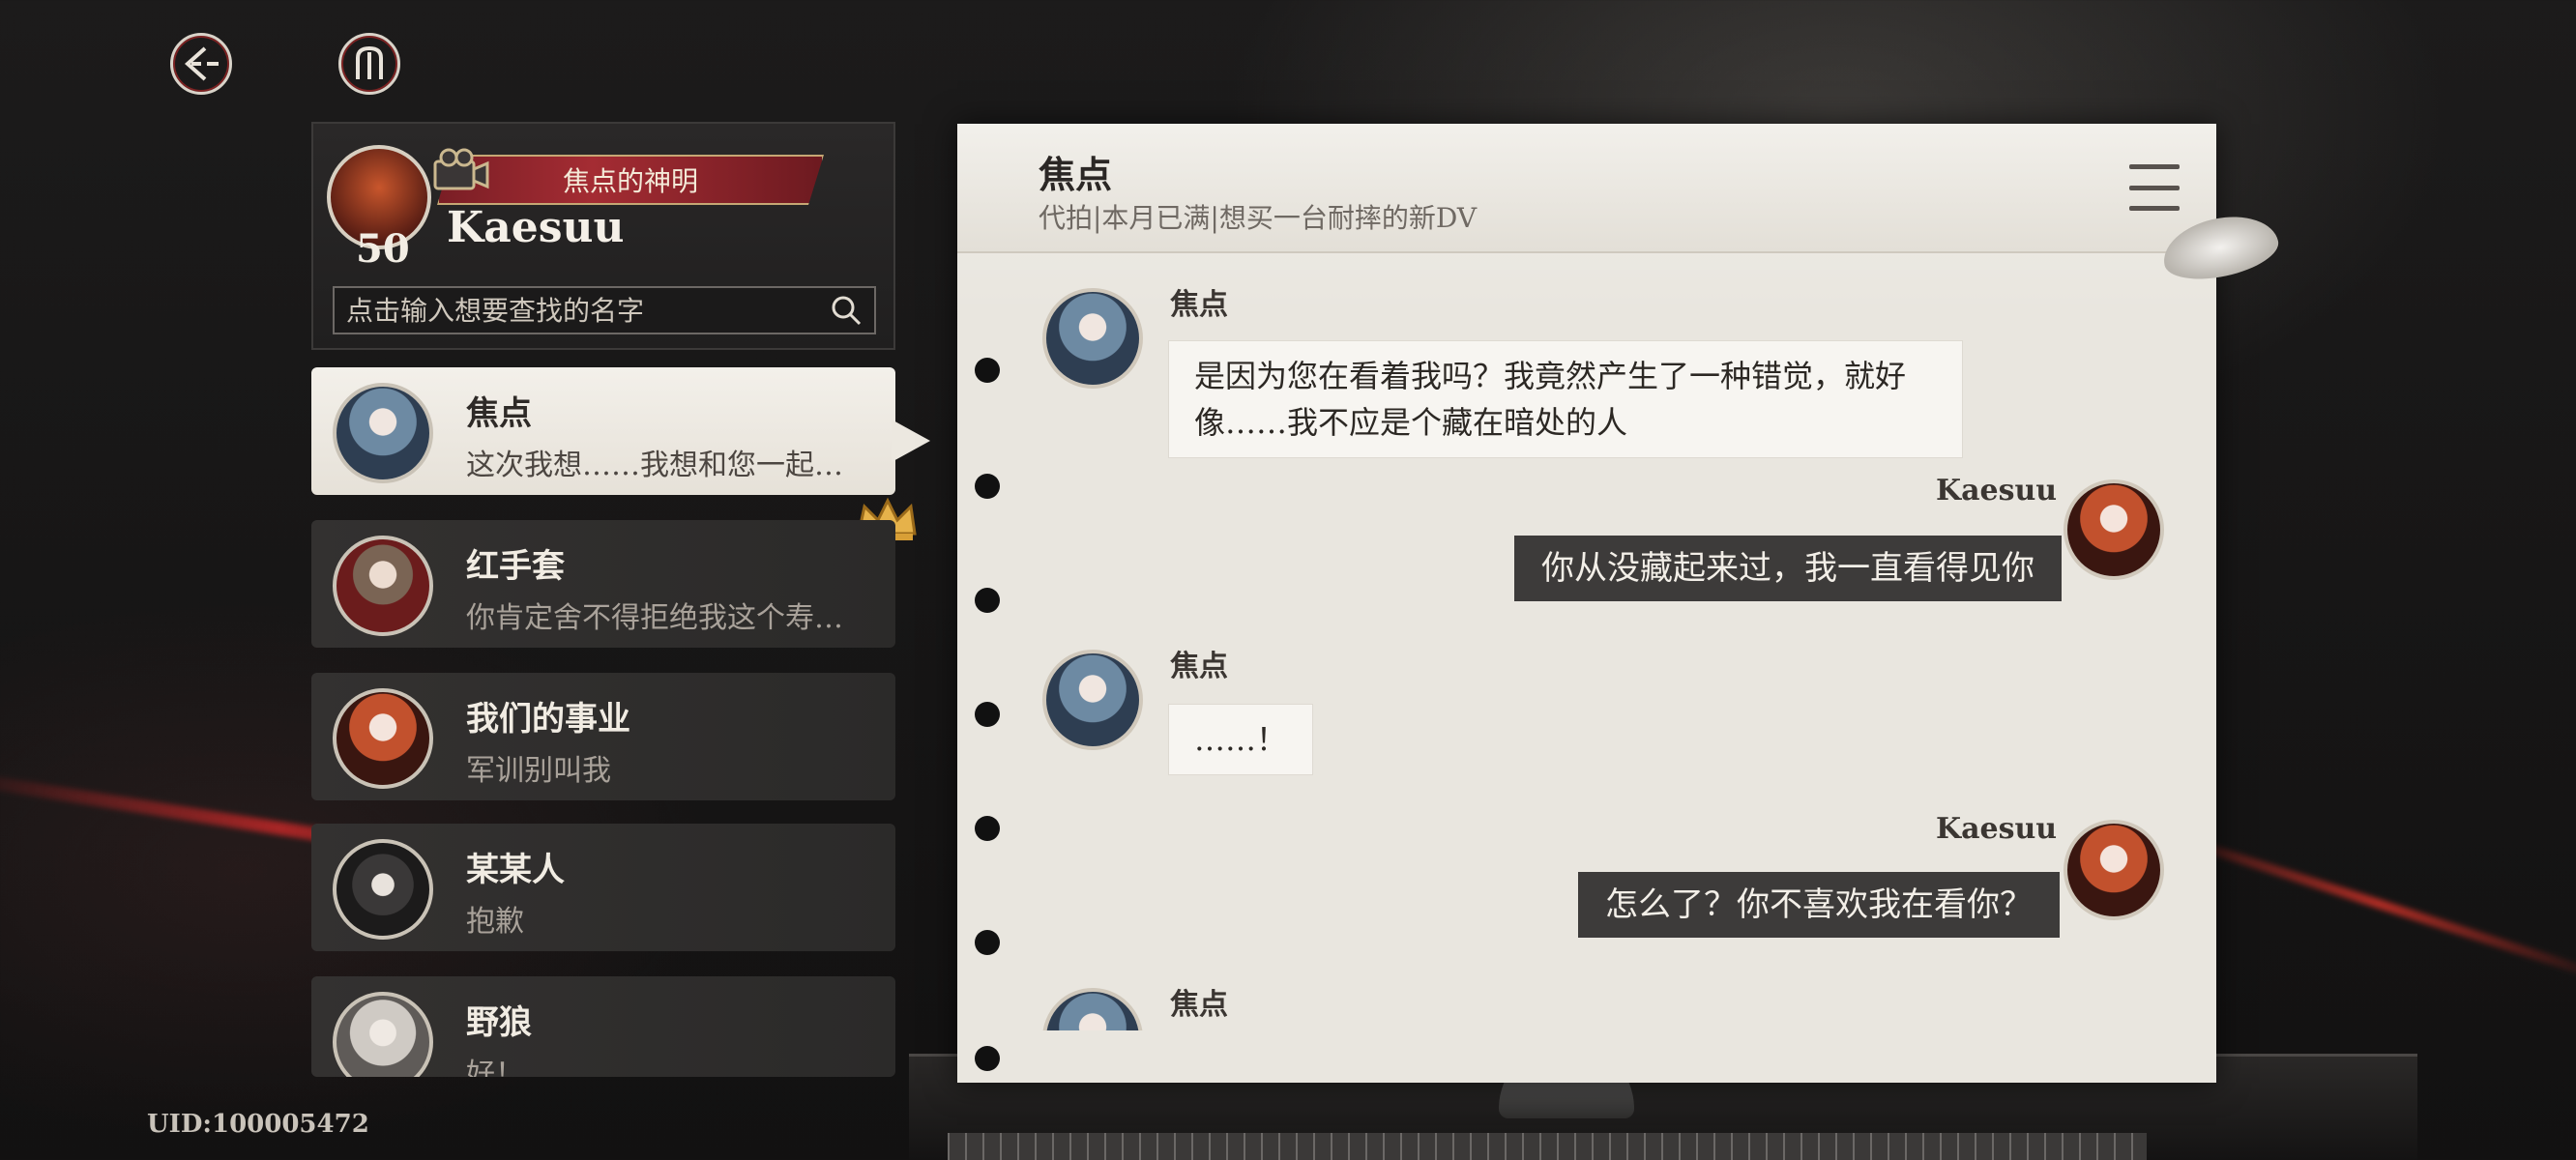  I want to click on binder-hole, so click(987, 1058).